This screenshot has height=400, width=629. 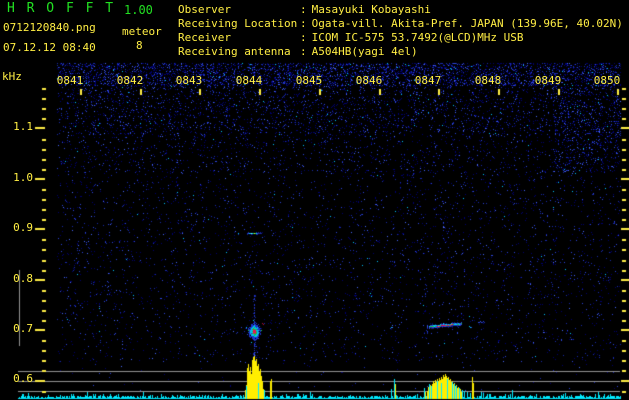 I want to click on time-tick-label: 0842, so click(x=130, y=80).